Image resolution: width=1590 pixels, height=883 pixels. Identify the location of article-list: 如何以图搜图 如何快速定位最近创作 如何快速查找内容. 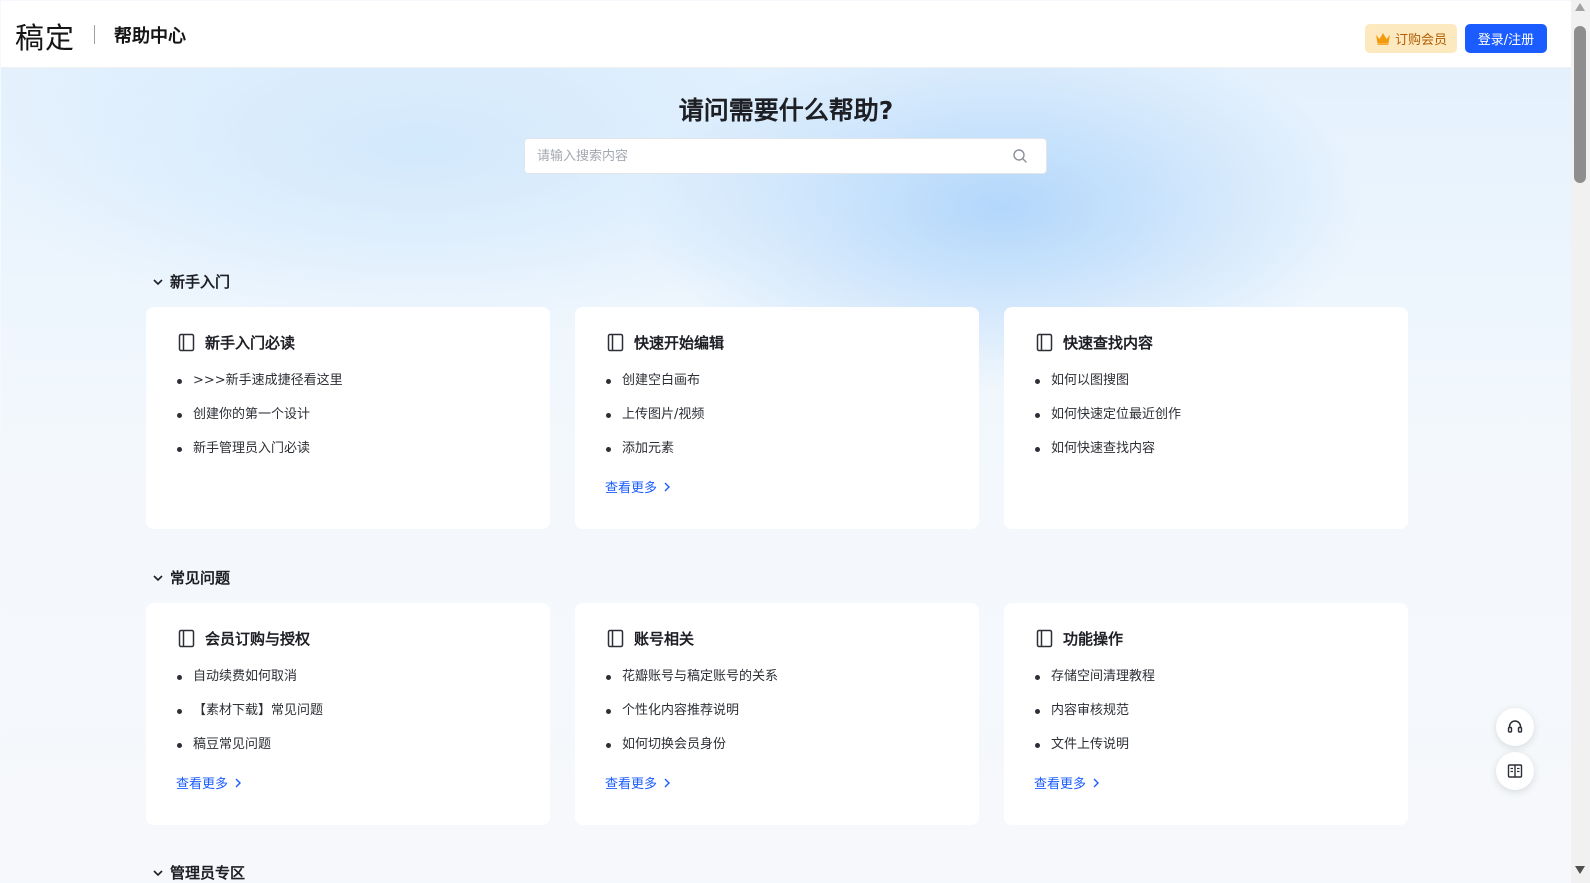
(1107, 420).